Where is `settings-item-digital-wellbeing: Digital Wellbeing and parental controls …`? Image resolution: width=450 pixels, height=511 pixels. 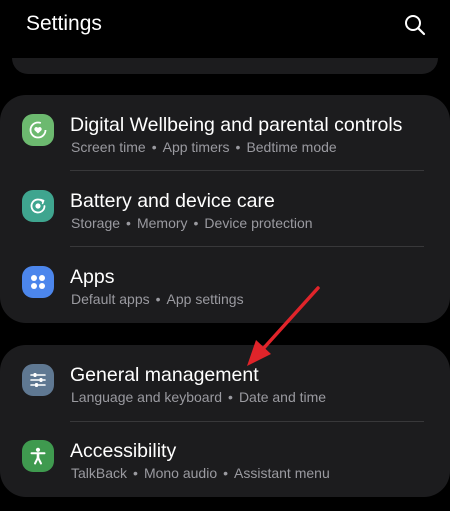 settings-item-digital-wellbeing: Digital Wellbeing and parental controls … is located at coordinates (225, 133).